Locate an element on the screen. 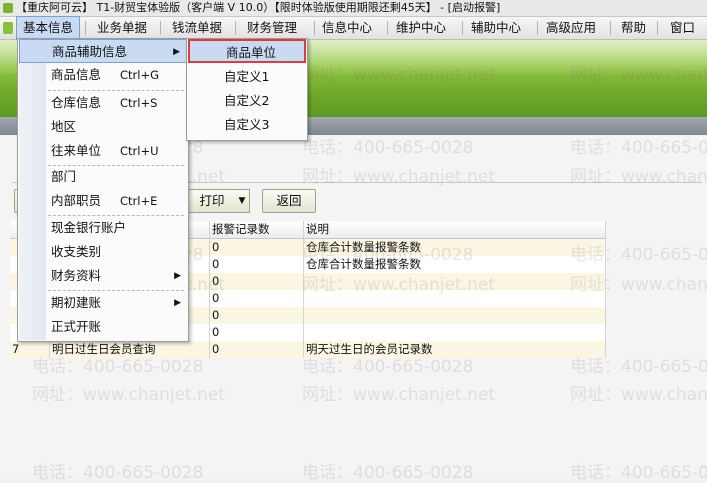 The image size is (707, 483). submenu-item-label: 自定义3 is located at coordinates (247, 124).